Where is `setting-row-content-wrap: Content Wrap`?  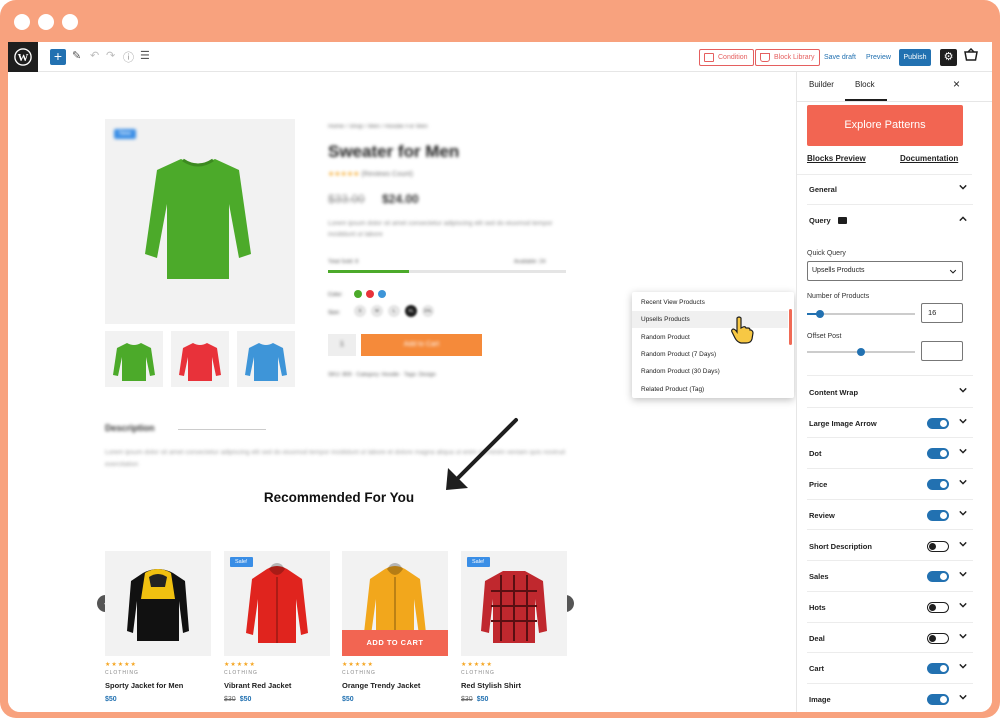 setting-row-content-wrap: Content Wrap is located at coordinates (890, 392).